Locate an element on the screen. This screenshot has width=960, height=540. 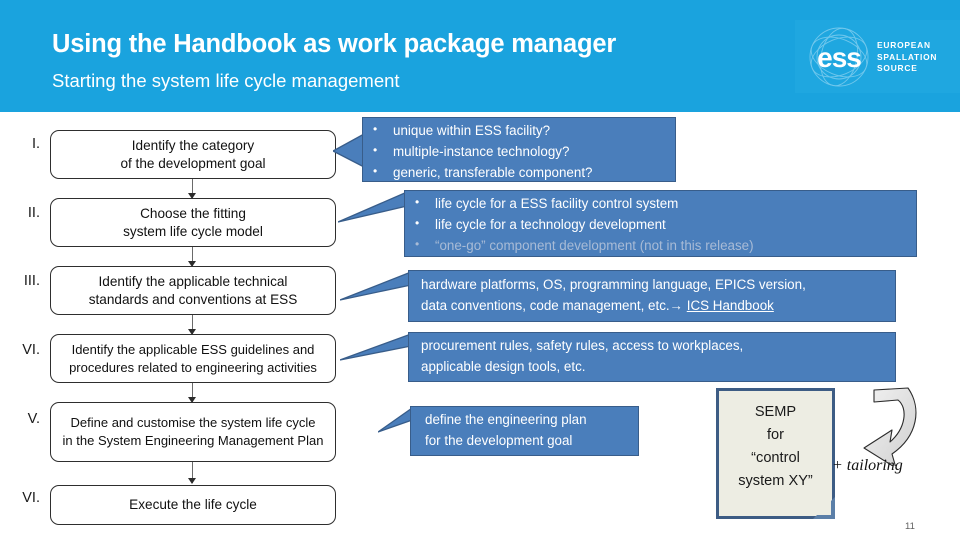
flow-step-3-line-2: standards and conventions at ESS is located at coordinates (193, 299).